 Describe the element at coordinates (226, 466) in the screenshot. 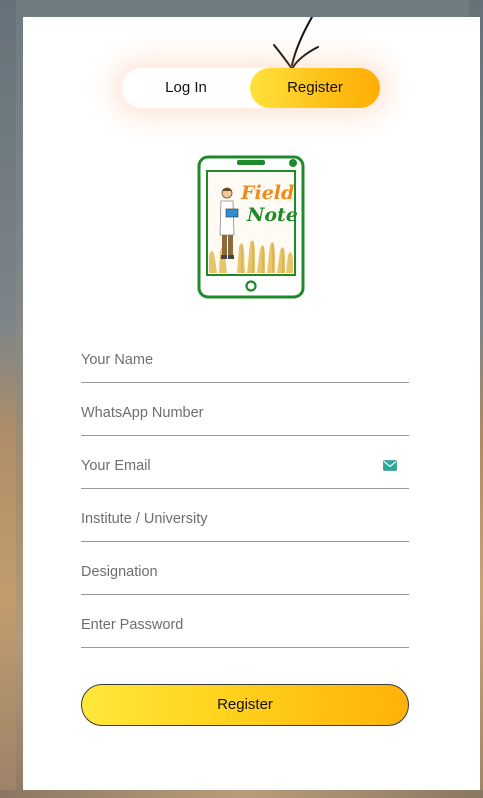

I see `email-input` at that location.